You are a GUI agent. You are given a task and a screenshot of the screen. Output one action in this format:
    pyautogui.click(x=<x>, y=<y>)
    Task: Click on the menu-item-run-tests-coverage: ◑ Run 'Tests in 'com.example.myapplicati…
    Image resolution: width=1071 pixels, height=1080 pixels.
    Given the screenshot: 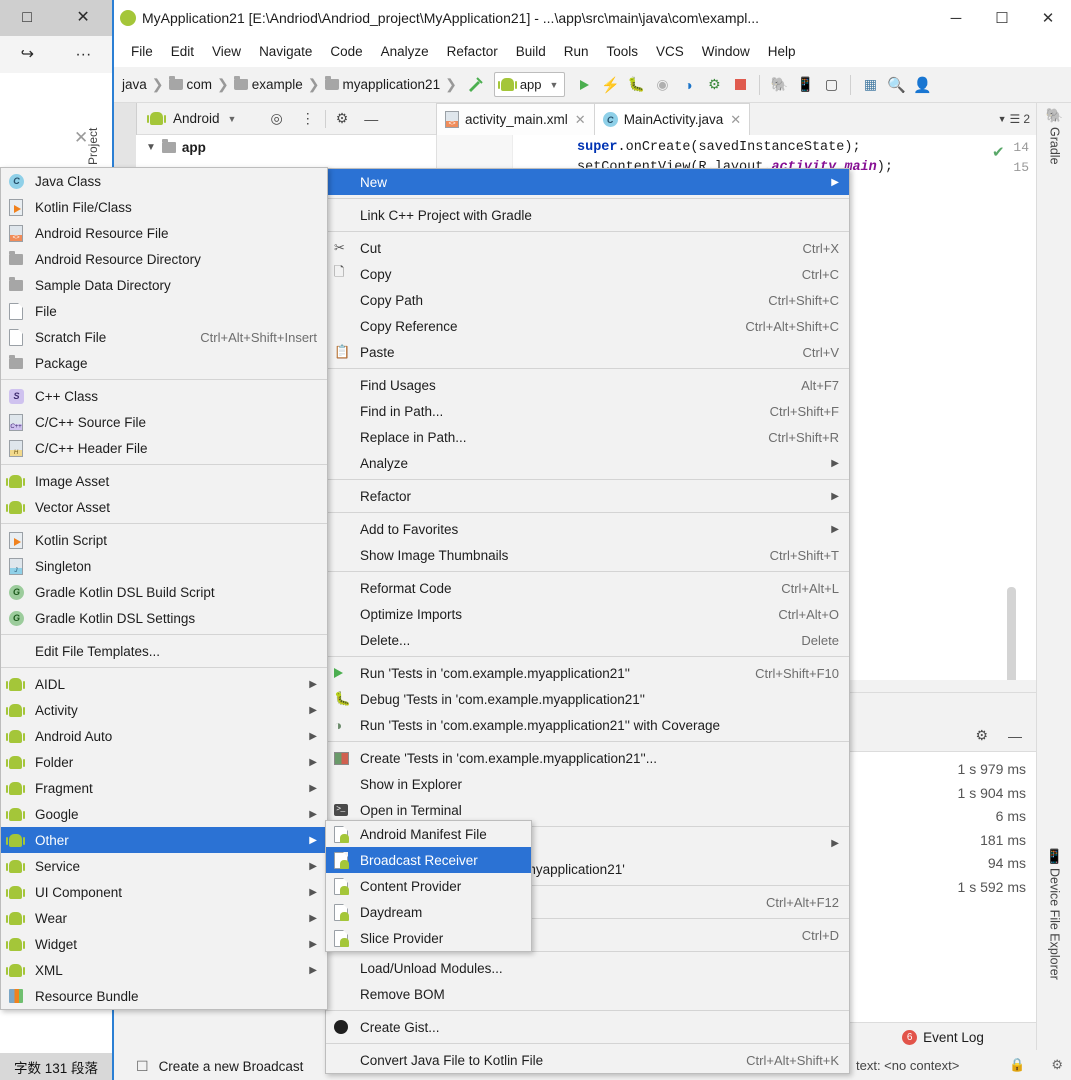 What is the action you would take?
    pyautogui.click(x=587, y=725)
    